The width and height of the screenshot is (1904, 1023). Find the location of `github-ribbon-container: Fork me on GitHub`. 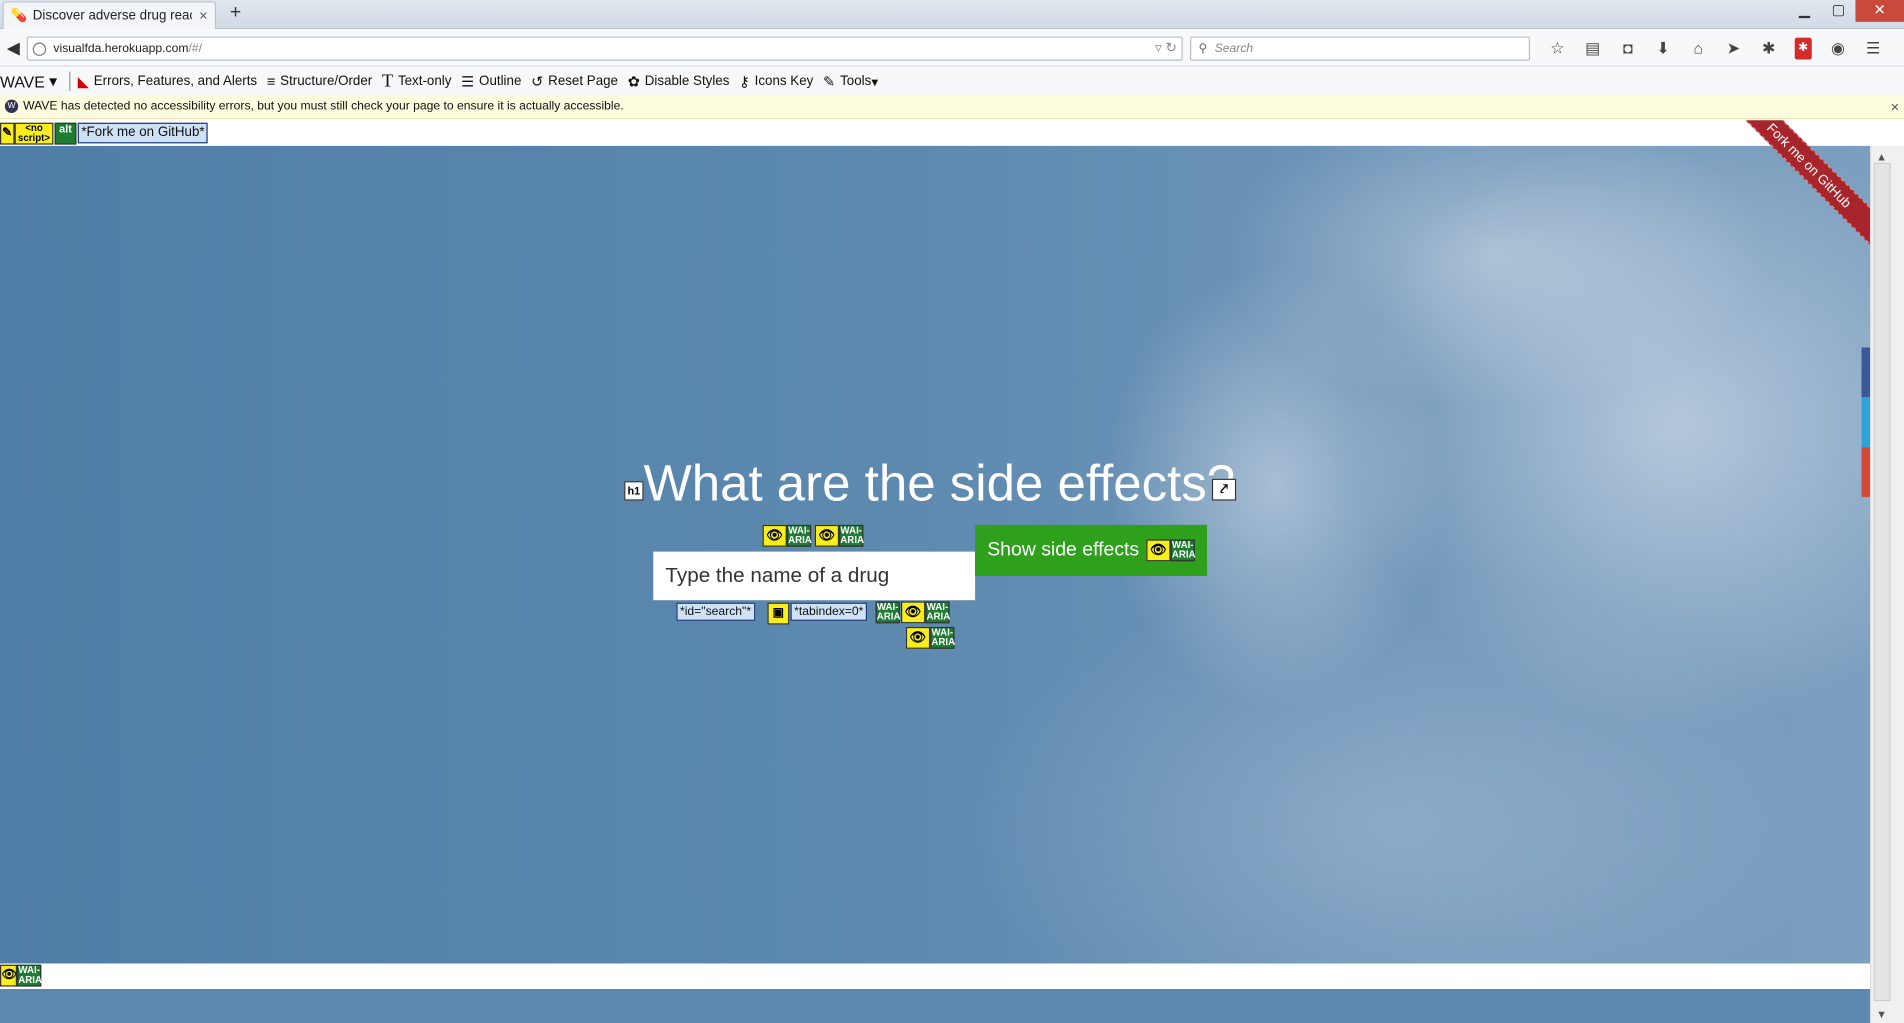

github-ribbon-container: Fork me on GitHub is located at coordinates (1803, 187).